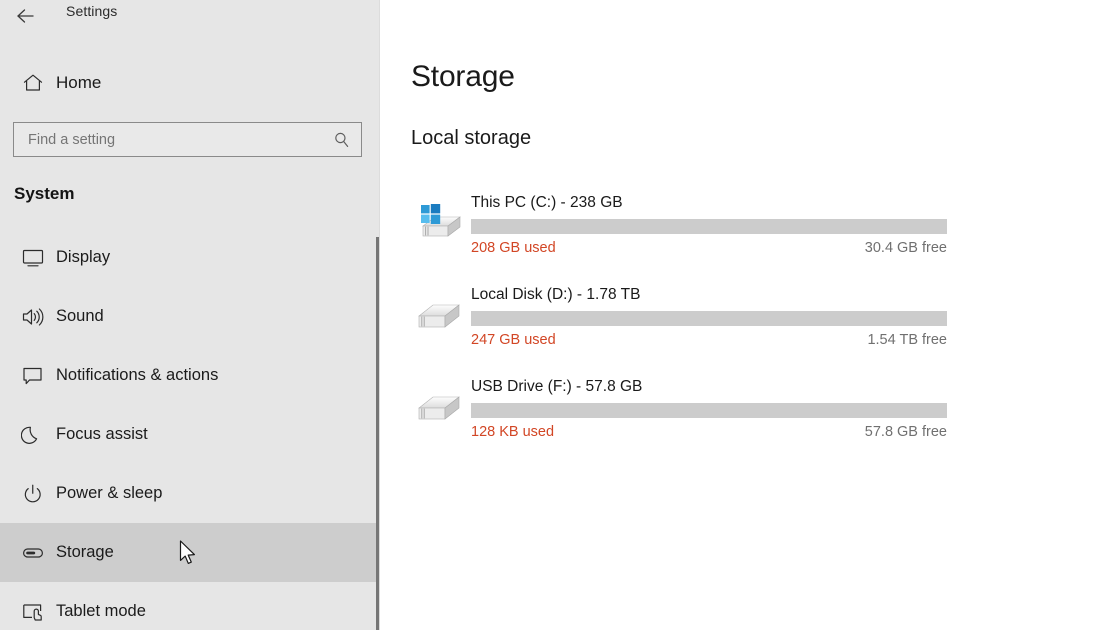 This screenshot has width=1120, height=630. I want to click on sidebar-item-power-sleep: Power & sleep, so click(190, 493).